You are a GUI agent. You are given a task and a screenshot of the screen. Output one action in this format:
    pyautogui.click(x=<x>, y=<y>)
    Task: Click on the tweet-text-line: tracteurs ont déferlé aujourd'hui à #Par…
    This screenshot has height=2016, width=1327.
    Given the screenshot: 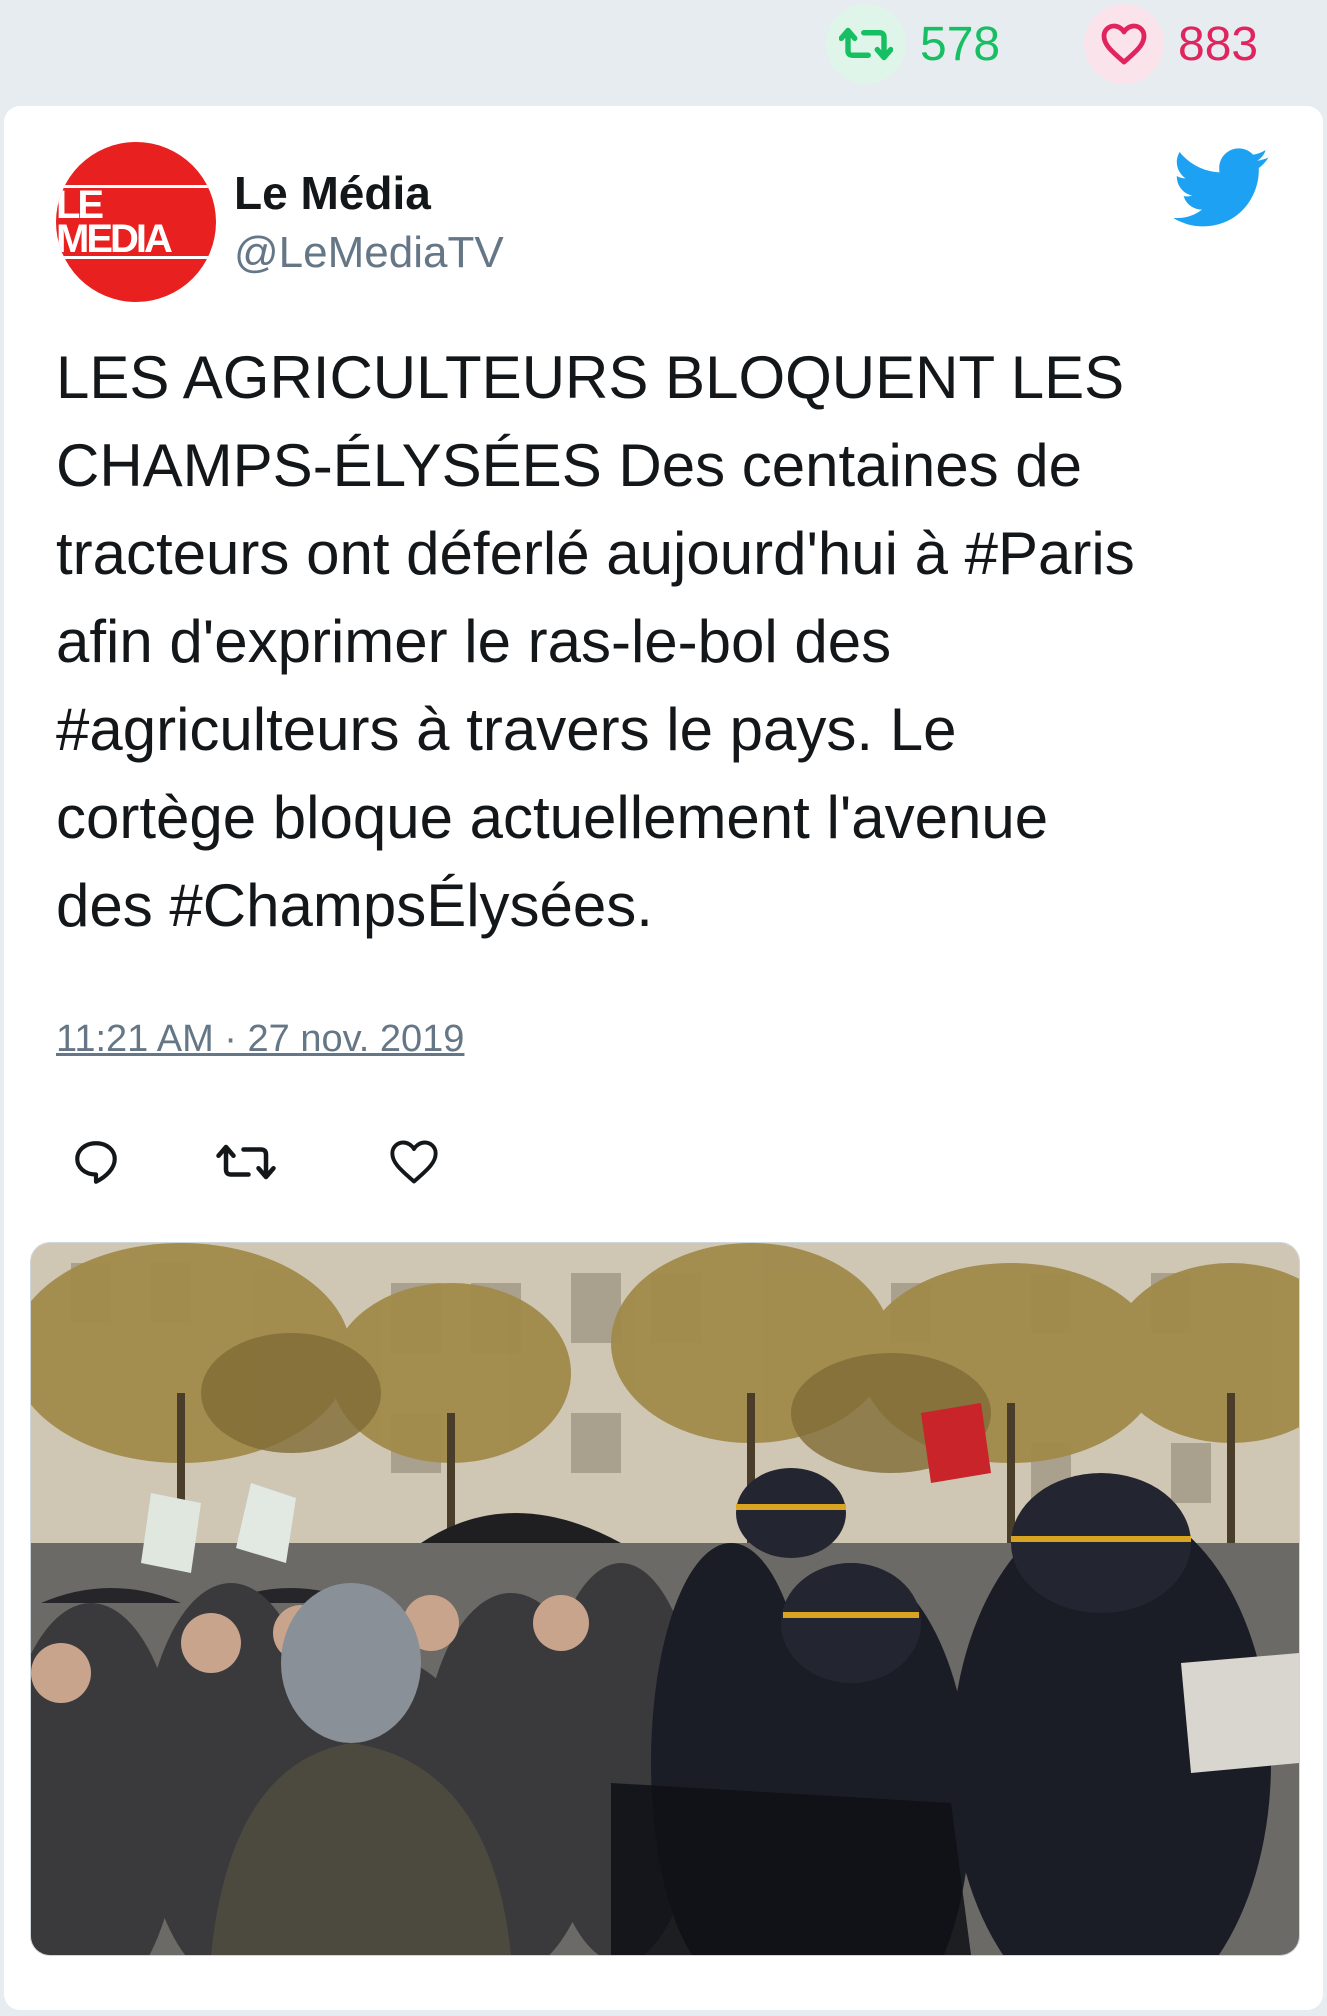 What is the action you would take?
    pyautogui.click(x=595, y=553)
    